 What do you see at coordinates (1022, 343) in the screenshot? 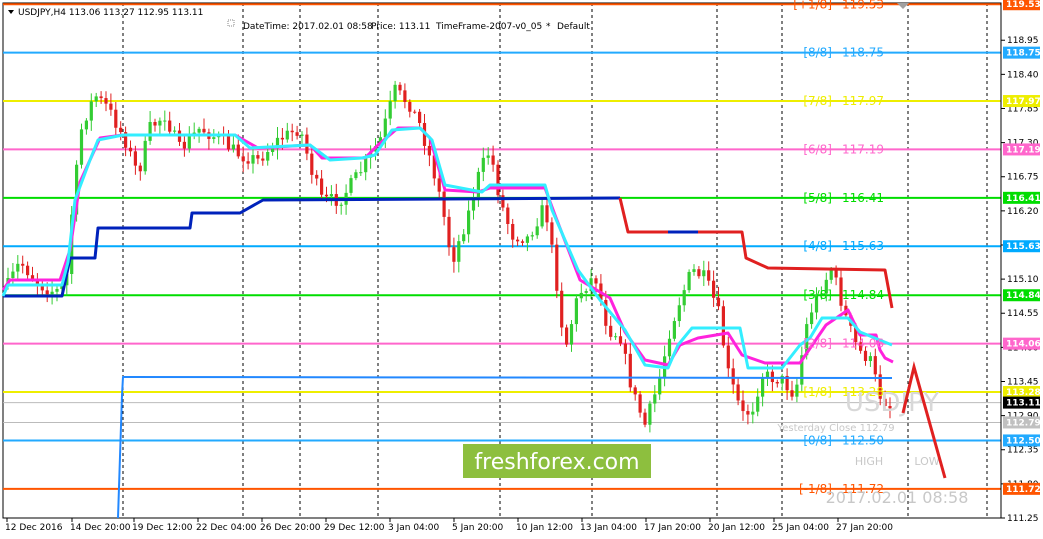
I see `price-tag: 114.06` at bounding box center [1022, 343].